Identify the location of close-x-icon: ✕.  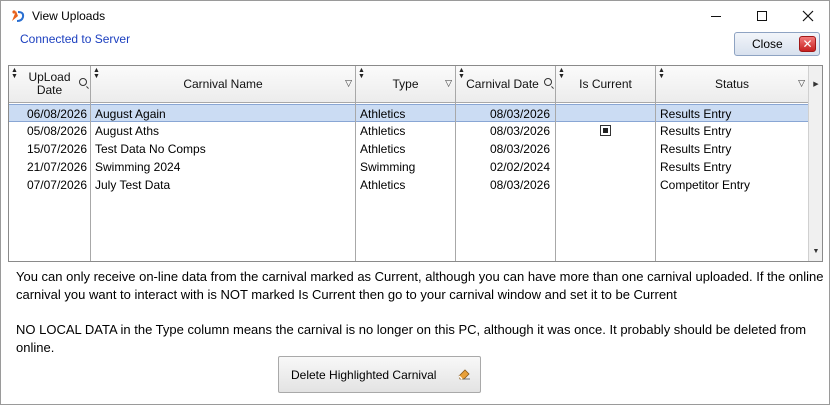
(807, 44).